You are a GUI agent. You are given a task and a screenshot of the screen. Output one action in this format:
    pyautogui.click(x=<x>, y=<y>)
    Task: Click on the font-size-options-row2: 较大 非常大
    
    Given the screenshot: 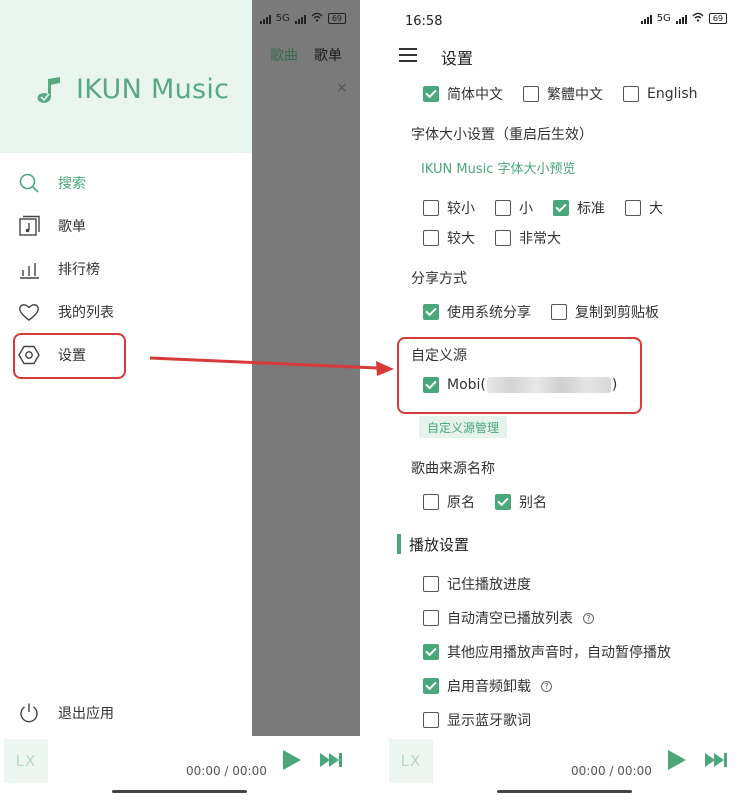 What is the action you would take?
    pyautogui.click(x=502, y=238)
    